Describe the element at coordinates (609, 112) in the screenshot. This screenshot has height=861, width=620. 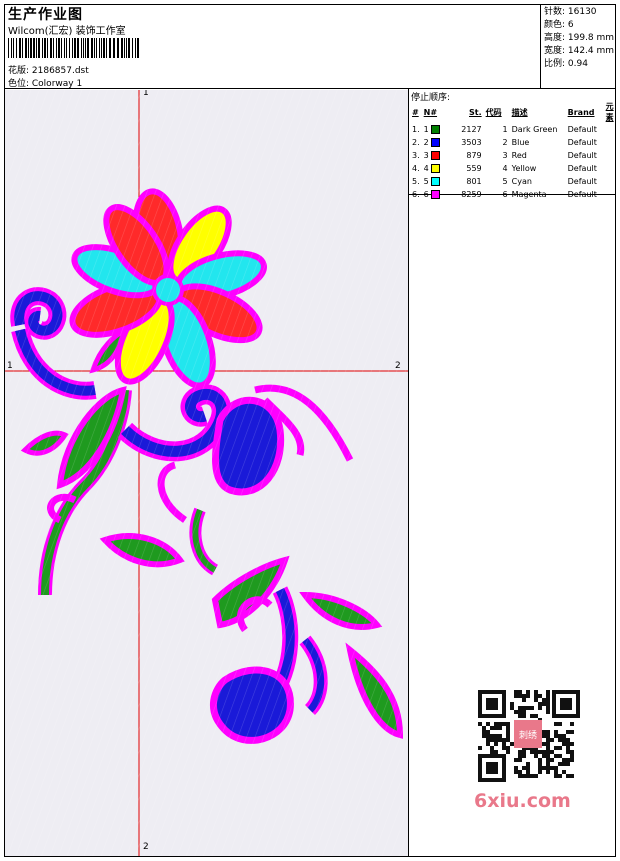
I see `col-element: 元素` at that location.